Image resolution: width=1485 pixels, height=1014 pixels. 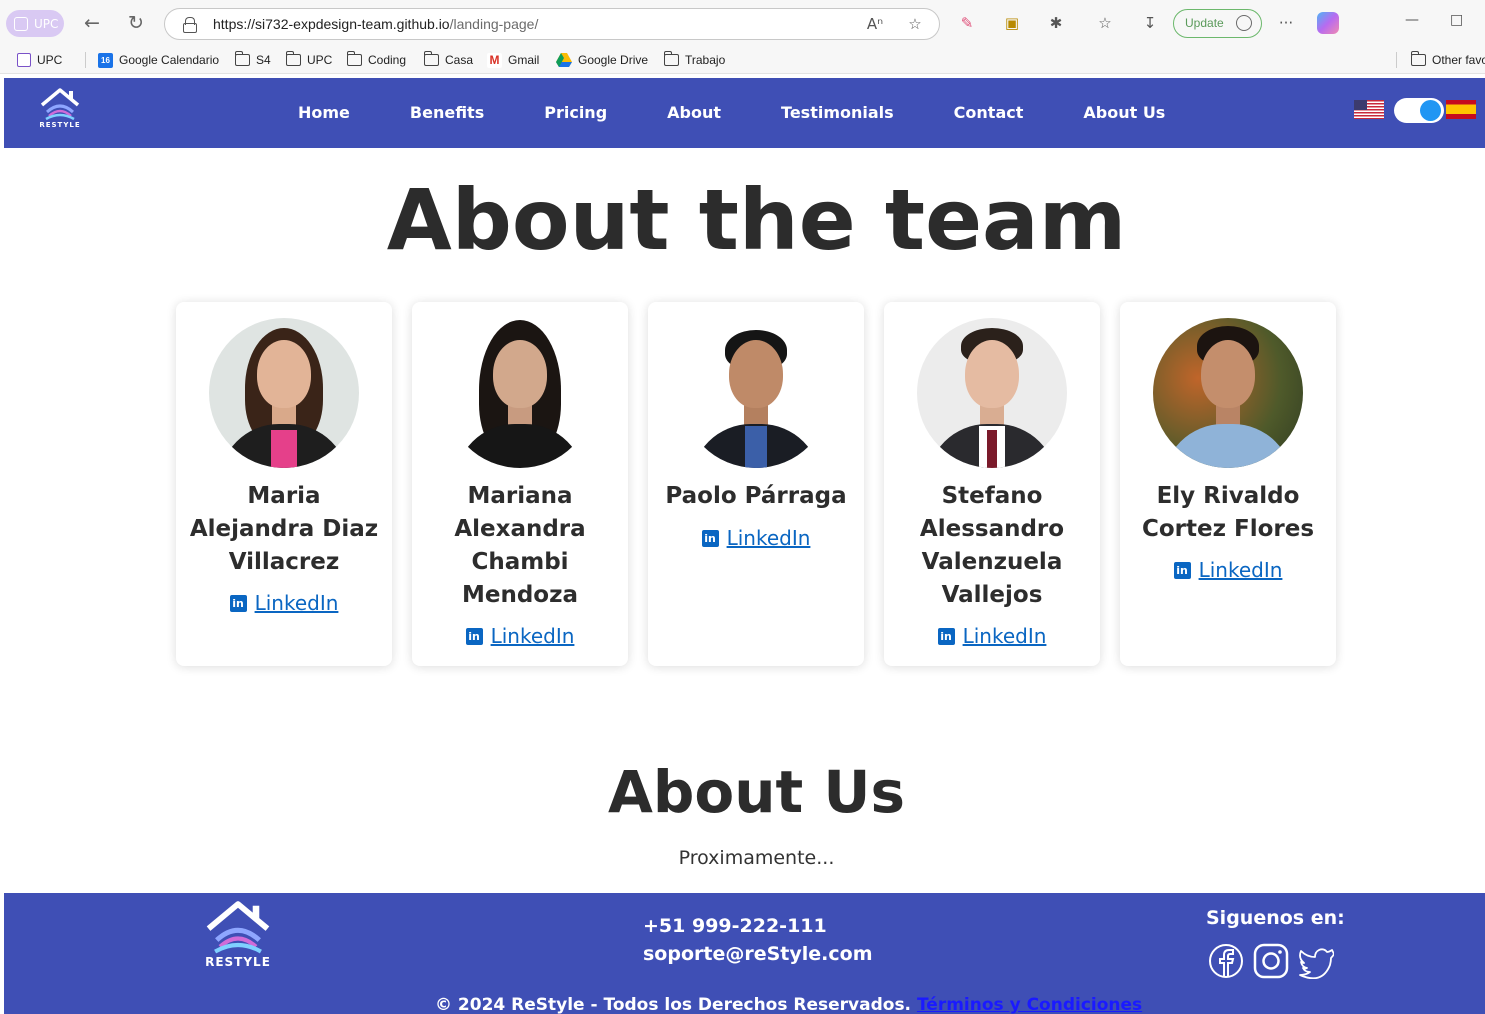 I want to click on update-button: Update, so click(x=1217, y=23).